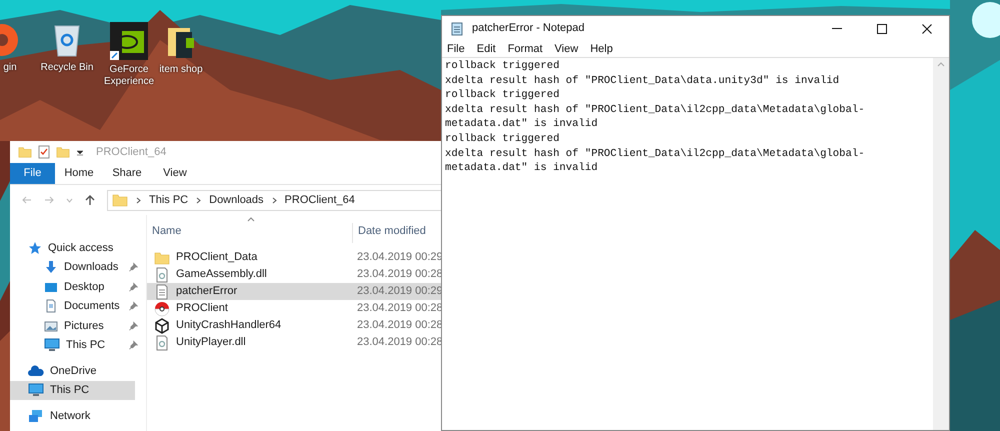  I want to click on column-header: Name, so click(249, 232).